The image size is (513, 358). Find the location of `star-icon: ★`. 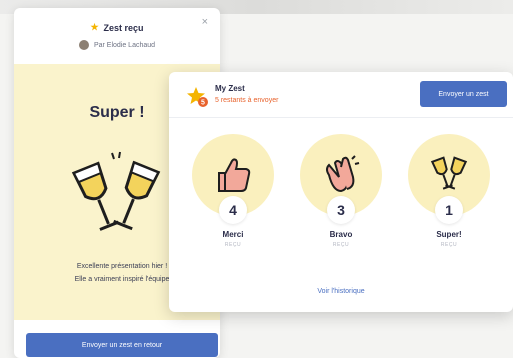

star-icon: ★ is located at coordinates (94, 27).